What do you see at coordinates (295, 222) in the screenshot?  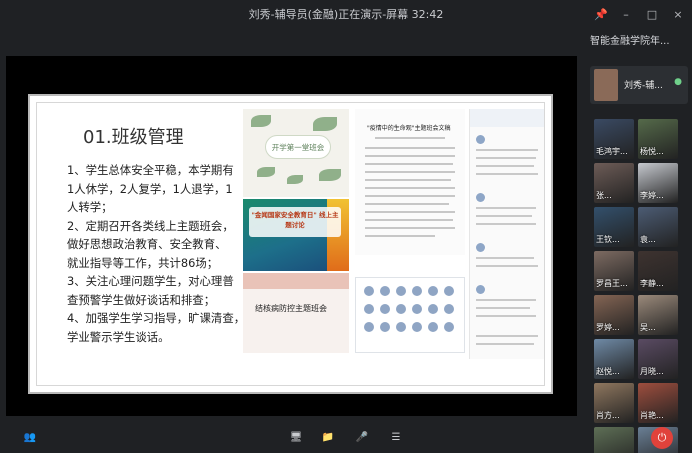 I see `photo-caption: "金闻国家安全教育日" 线上主题讨论` at bounding box center [295, 222].